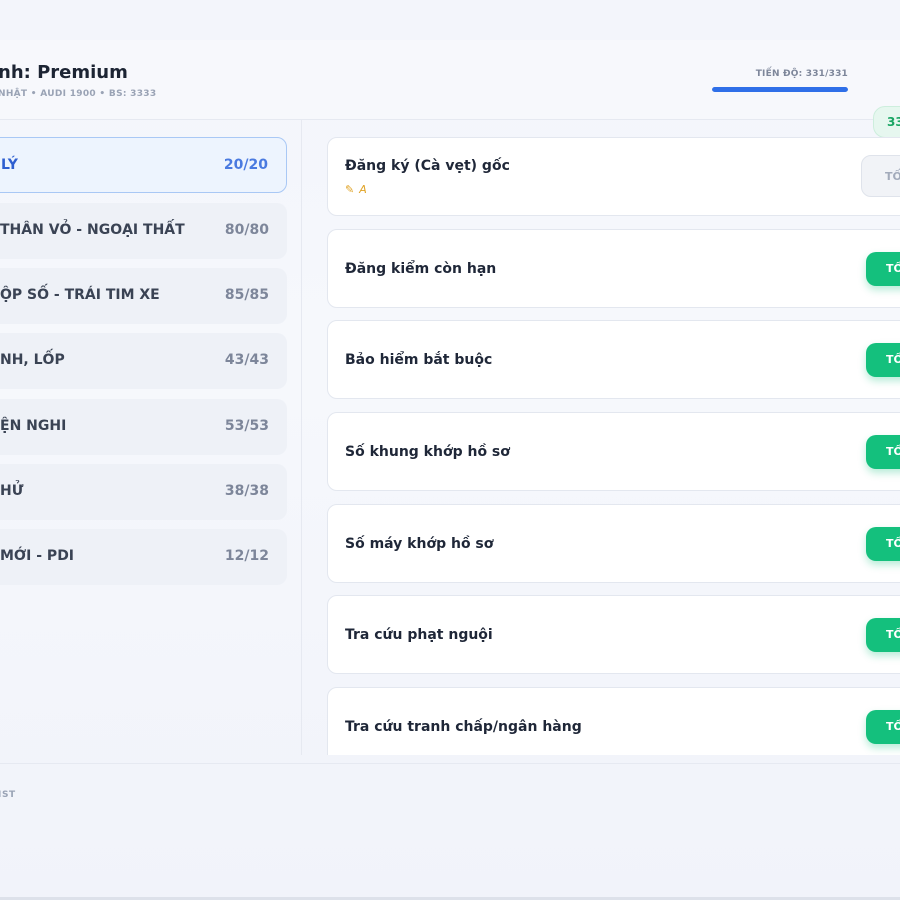  Describe the element at coordinates (33, 426) in the screenshot. I see `category-label: ỆN NGHI` at that location.